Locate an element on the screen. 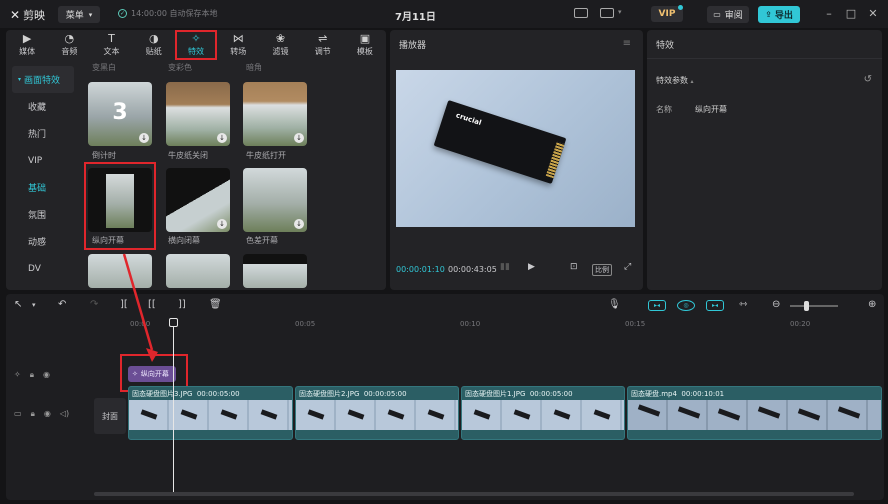  playhead-handle is located at coordinates (173, 322).